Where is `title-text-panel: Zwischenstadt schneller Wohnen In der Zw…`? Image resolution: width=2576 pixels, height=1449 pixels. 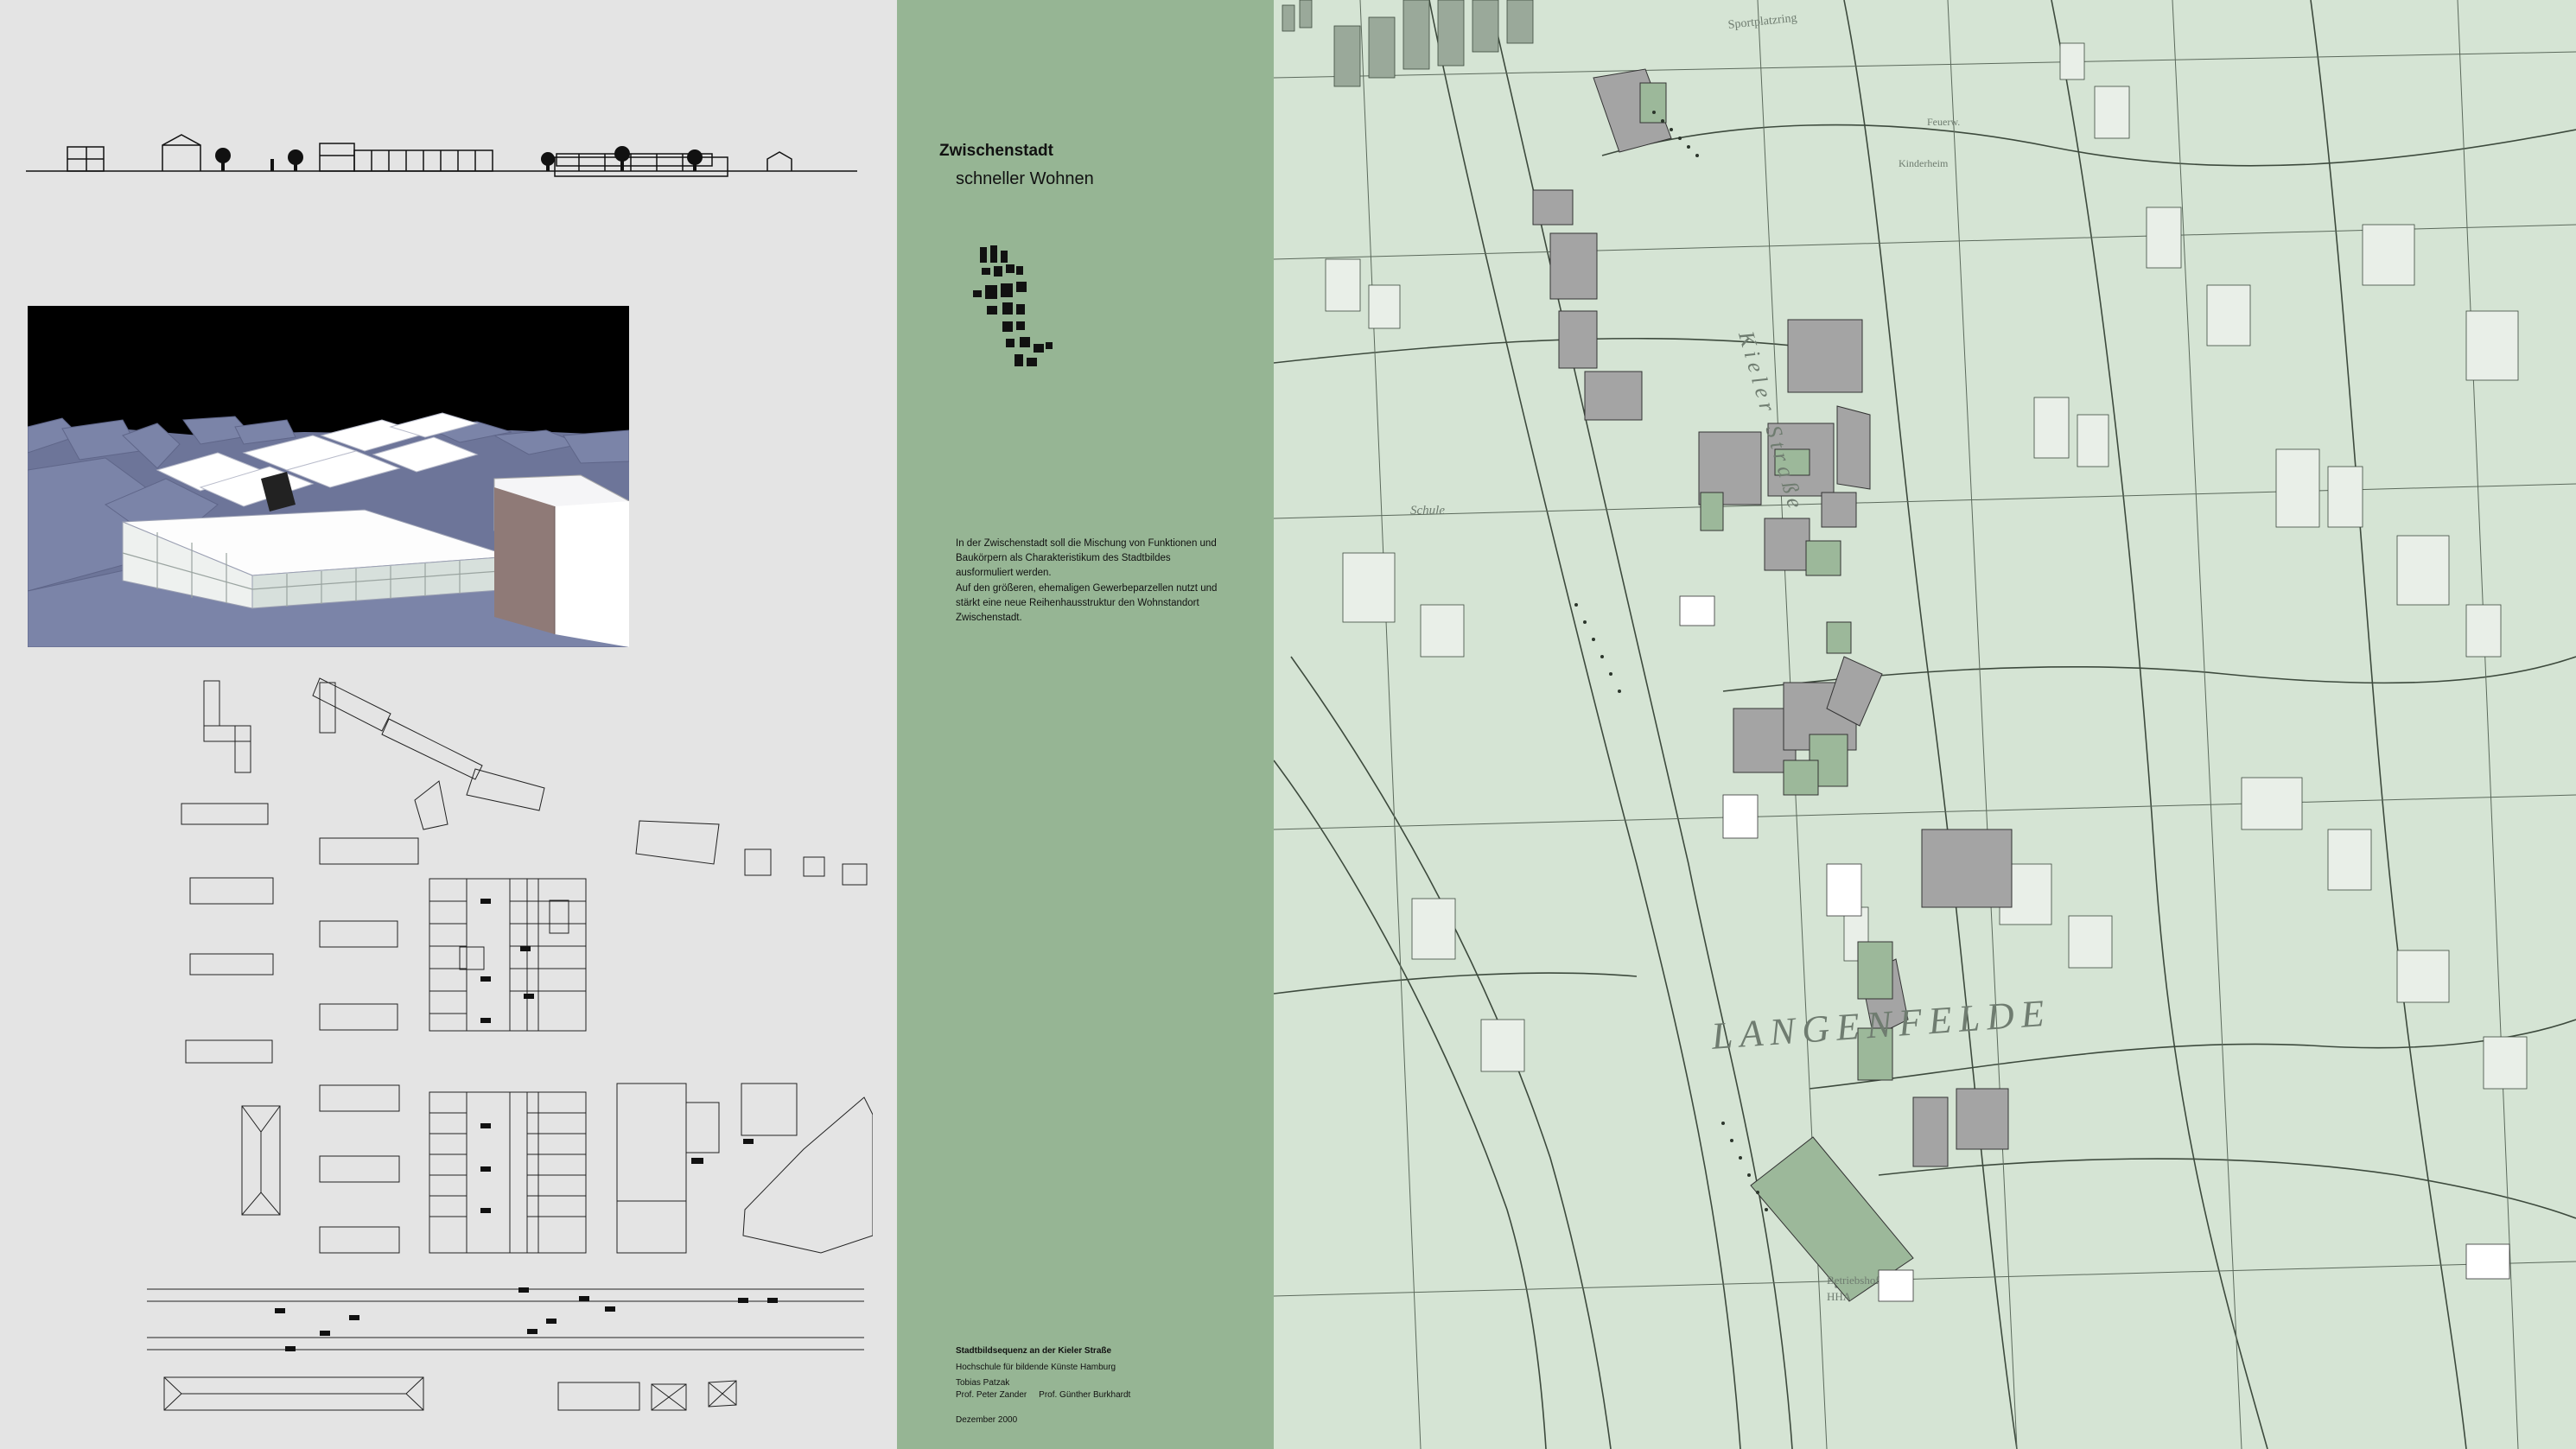 title-text-panel: Zwischenstadt schneller Wohnen In der Zw… is located at coordinates (1086, 724).